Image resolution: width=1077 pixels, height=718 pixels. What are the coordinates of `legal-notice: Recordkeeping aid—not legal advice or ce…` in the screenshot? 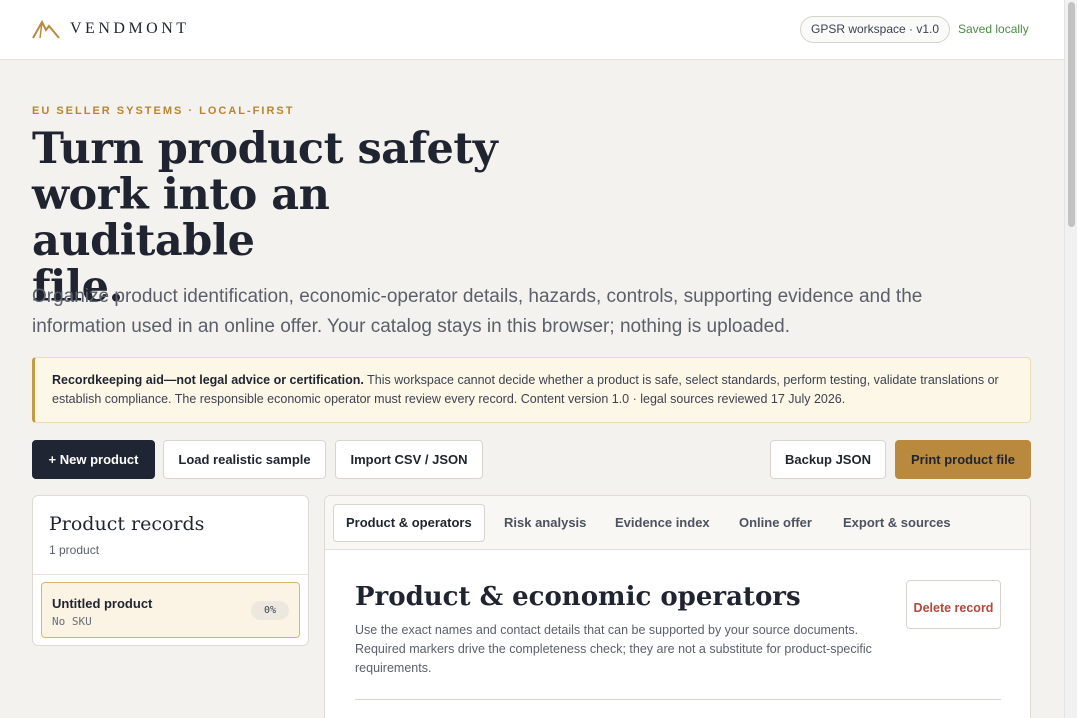 It's located at (531, 390).